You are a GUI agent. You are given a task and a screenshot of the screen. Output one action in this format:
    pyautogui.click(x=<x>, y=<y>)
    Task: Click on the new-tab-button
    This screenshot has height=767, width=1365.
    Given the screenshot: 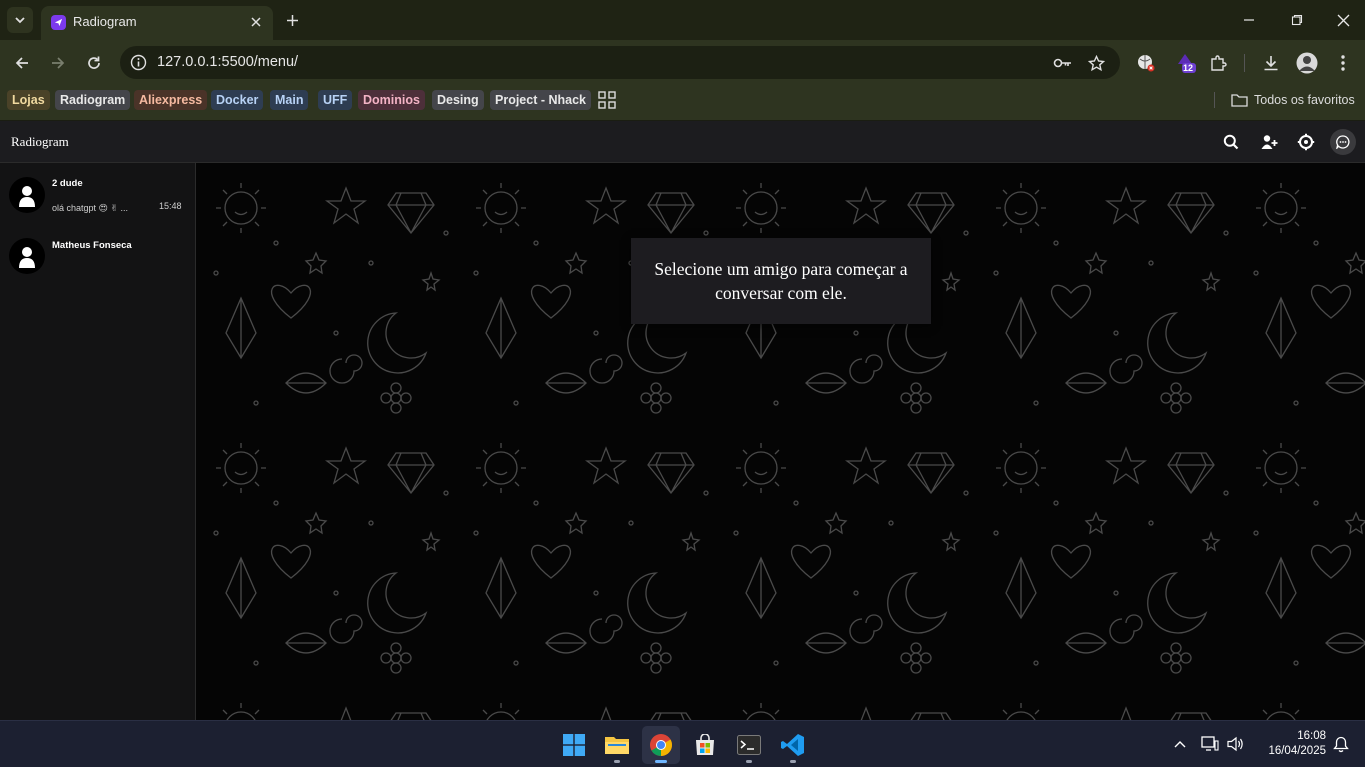 What is the action you would take?
    pyautogui.click(x=292, y=20)
    